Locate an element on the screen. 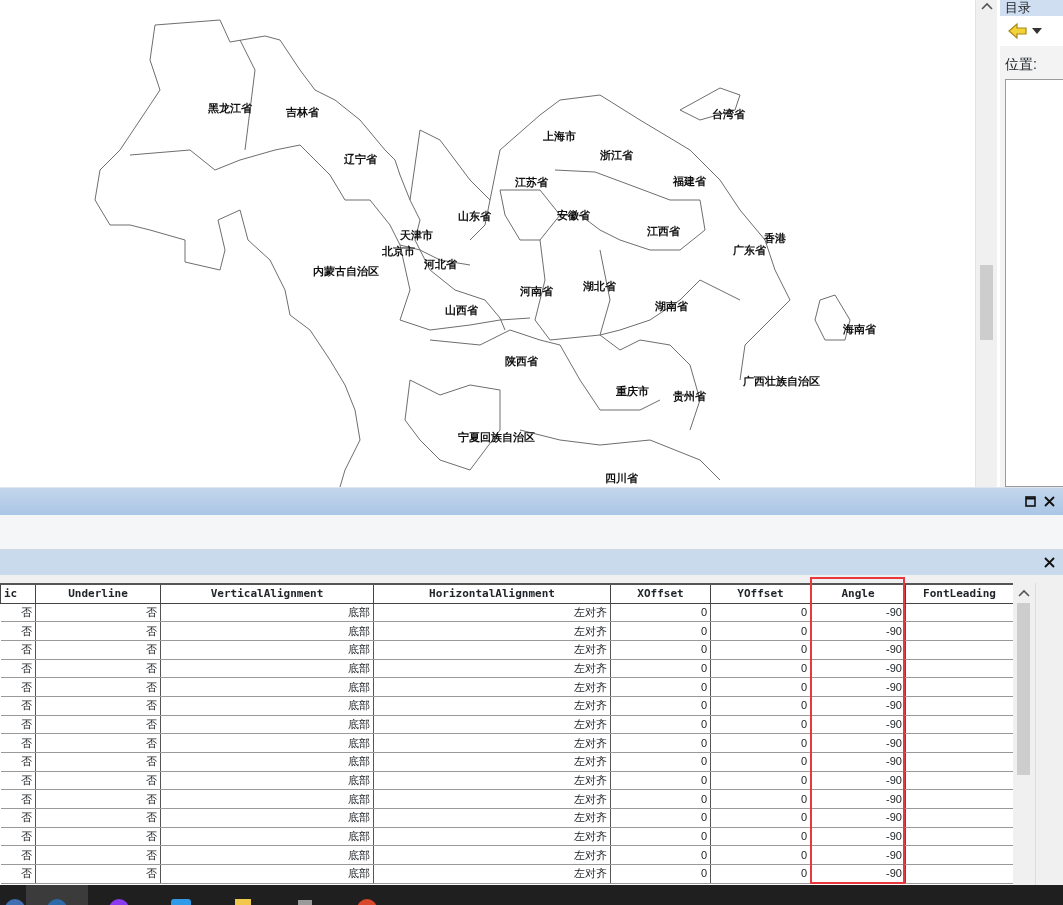 This screenshot has width=1063, height=905. back-arrow-icon is located at coordinates (1018, 31).